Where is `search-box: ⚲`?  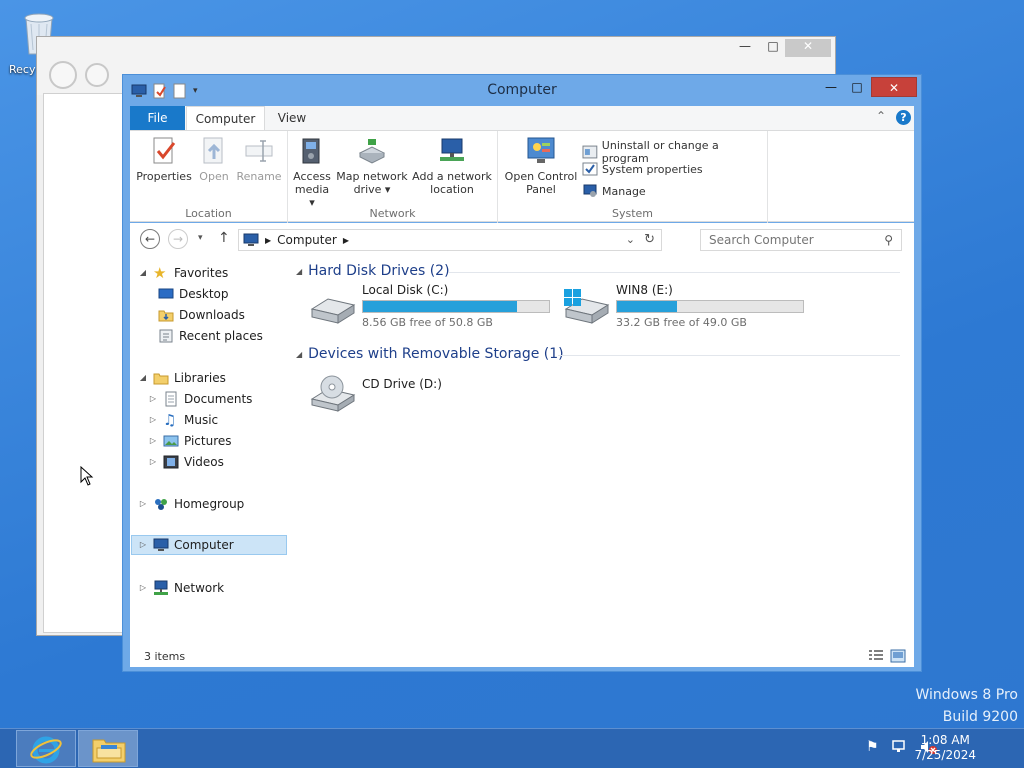 search-box: ⚲ is located at coordinates (801, 240).